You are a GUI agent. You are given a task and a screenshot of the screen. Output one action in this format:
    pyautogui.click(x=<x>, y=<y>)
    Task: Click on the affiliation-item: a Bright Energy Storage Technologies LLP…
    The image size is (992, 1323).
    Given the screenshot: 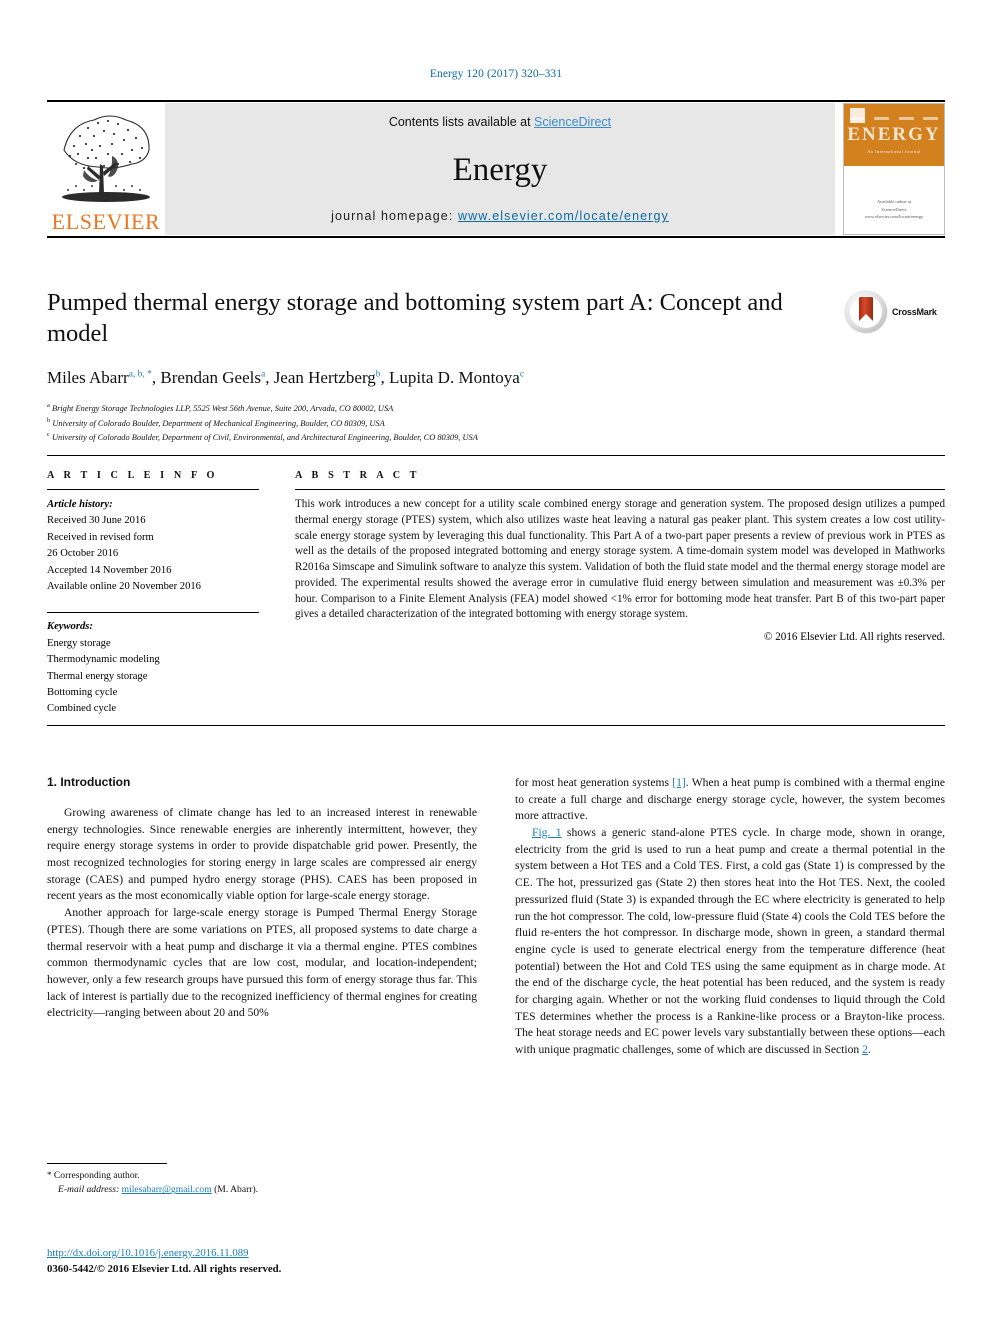 What is the action you would take?
    pyautogui.click(x=432, y=408)
    